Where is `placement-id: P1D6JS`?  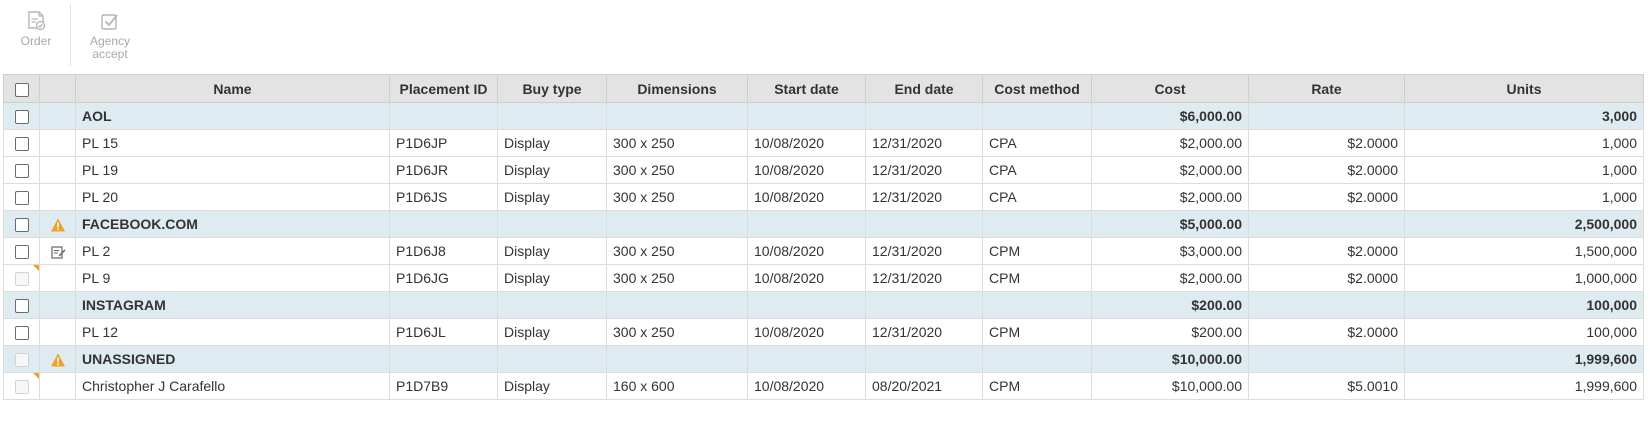
placement-id: P1D6JS is located at coordinates (443, 197).